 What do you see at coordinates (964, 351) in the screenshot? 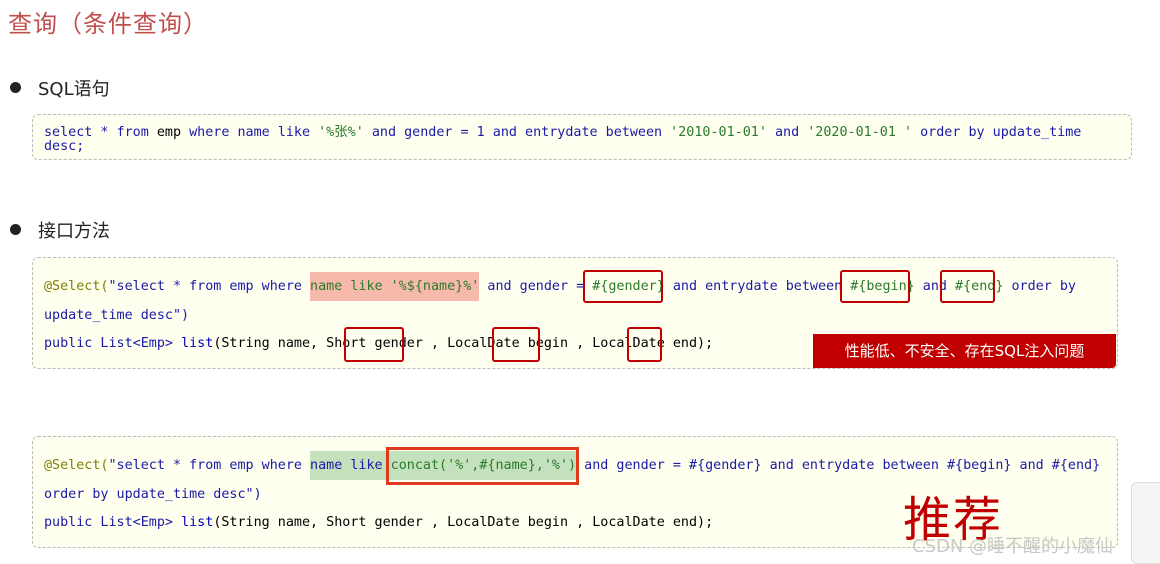
I see `warning-banner: 性能低、不安全、存在SQL注入问题` at bounding box center [964, 351].